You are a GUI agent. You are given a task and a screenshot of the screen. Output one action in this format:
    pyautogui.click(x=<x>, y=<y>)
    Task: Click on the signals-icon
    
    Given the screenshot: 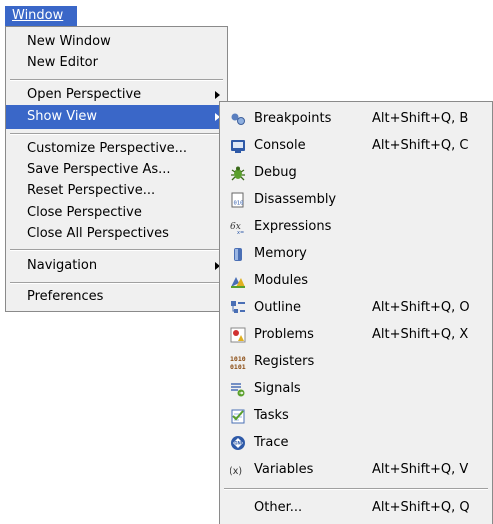 What is the action you would take?
    pyautogui.click(x=238, y=390)
    